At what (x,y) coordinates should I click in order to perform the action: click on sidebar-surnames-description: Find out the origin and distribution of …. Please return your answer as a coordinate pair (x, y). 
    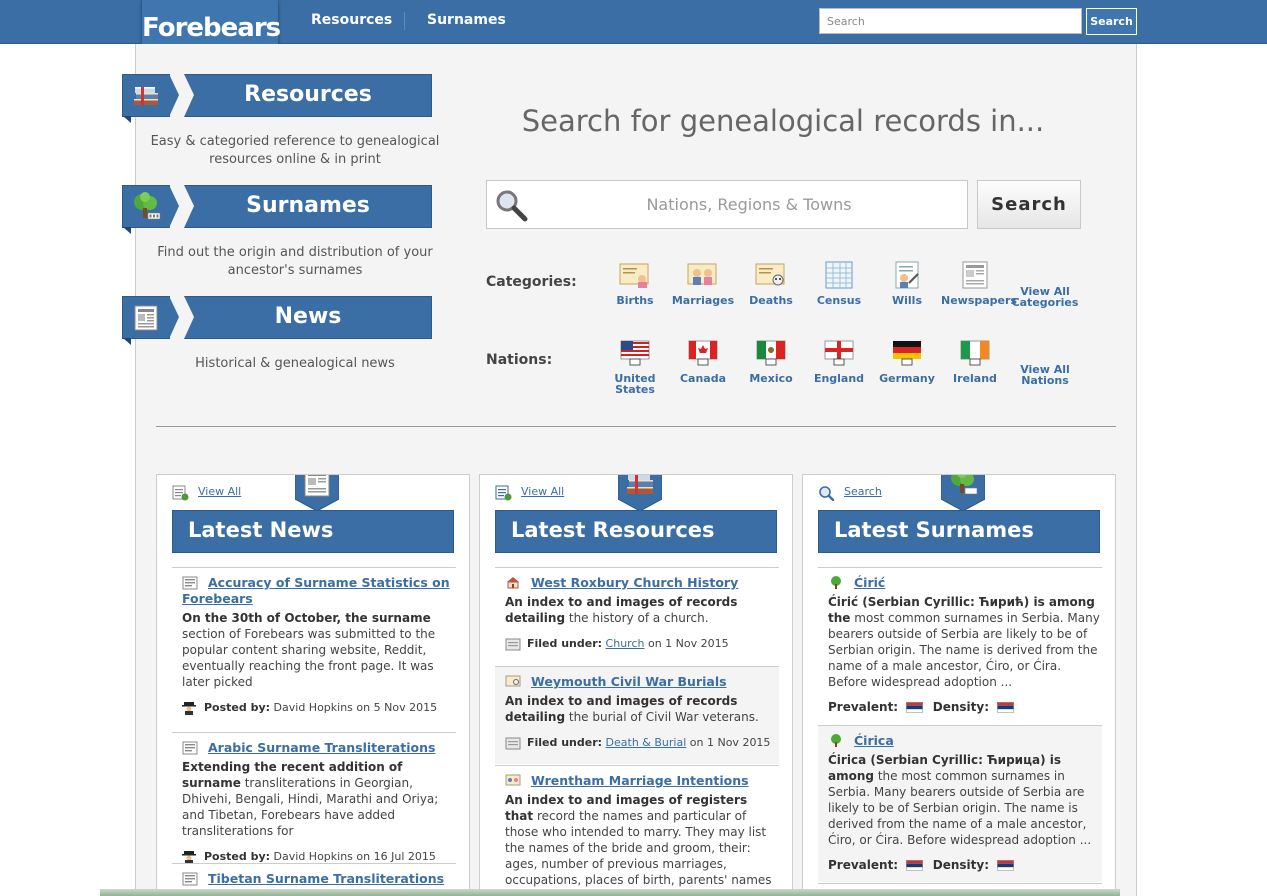
    Looking at the image, I should click on (295, 261).